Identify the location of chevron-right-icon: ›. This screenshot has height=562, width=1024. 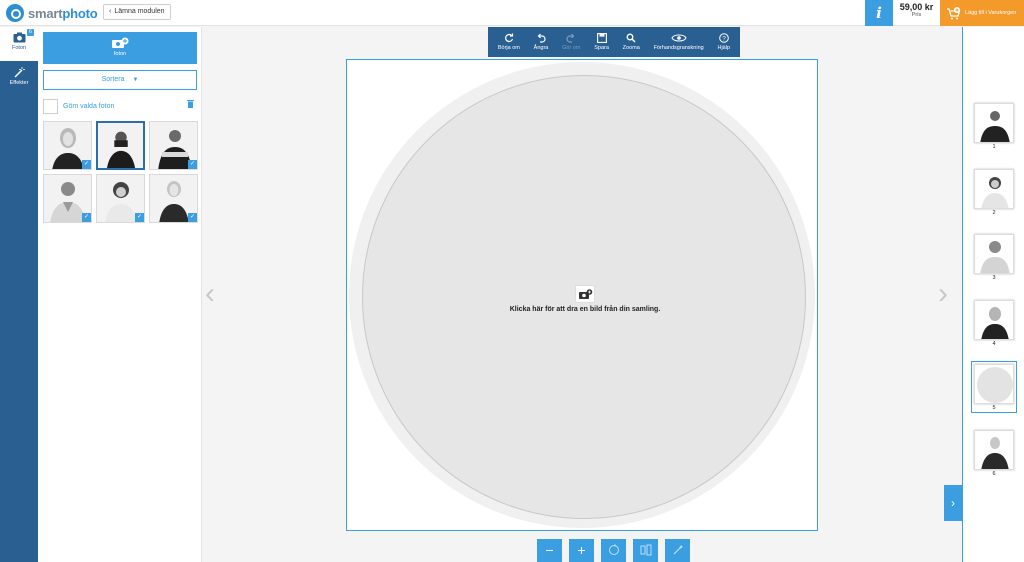
(953, 503).